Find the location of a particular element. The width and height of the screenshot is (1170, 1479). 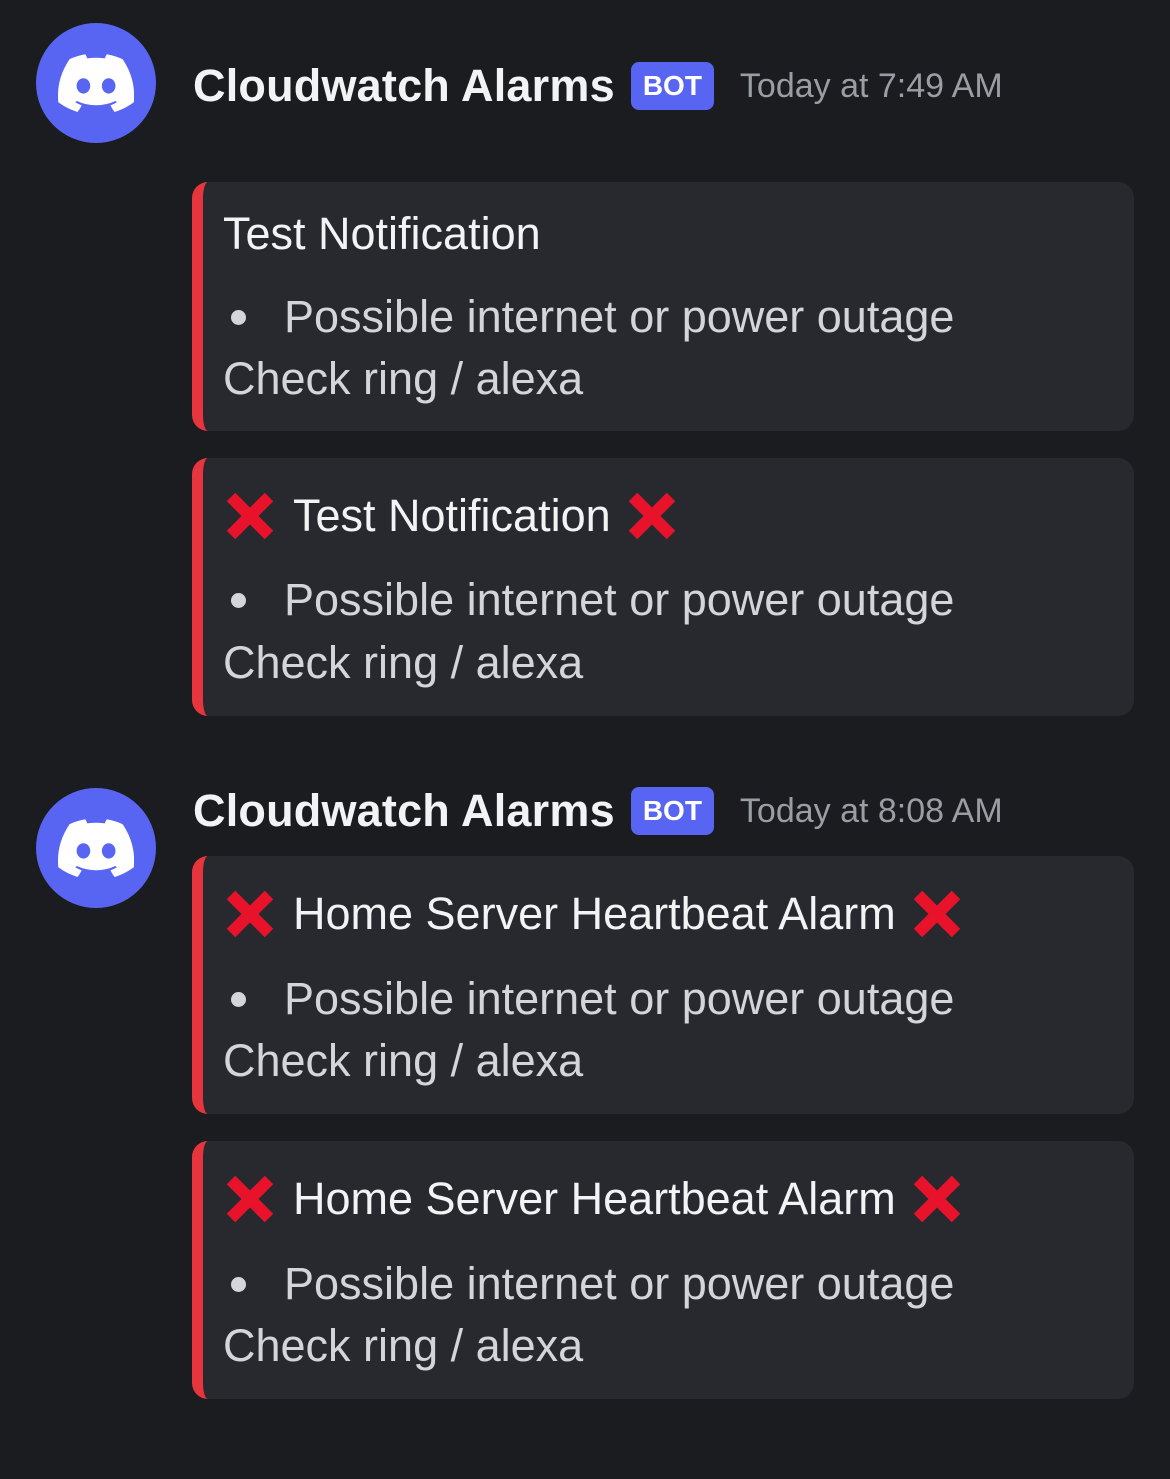

message-header: Cloudwatch Alarms BOT Today at 8:08 AM is located at coordinates (598, 811).